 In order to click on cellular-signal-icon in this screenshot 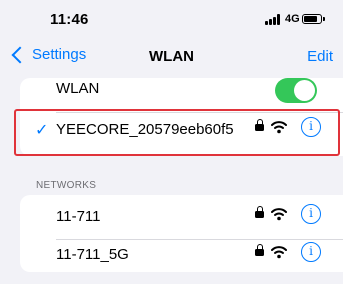, I will do `click(273, 19)`.